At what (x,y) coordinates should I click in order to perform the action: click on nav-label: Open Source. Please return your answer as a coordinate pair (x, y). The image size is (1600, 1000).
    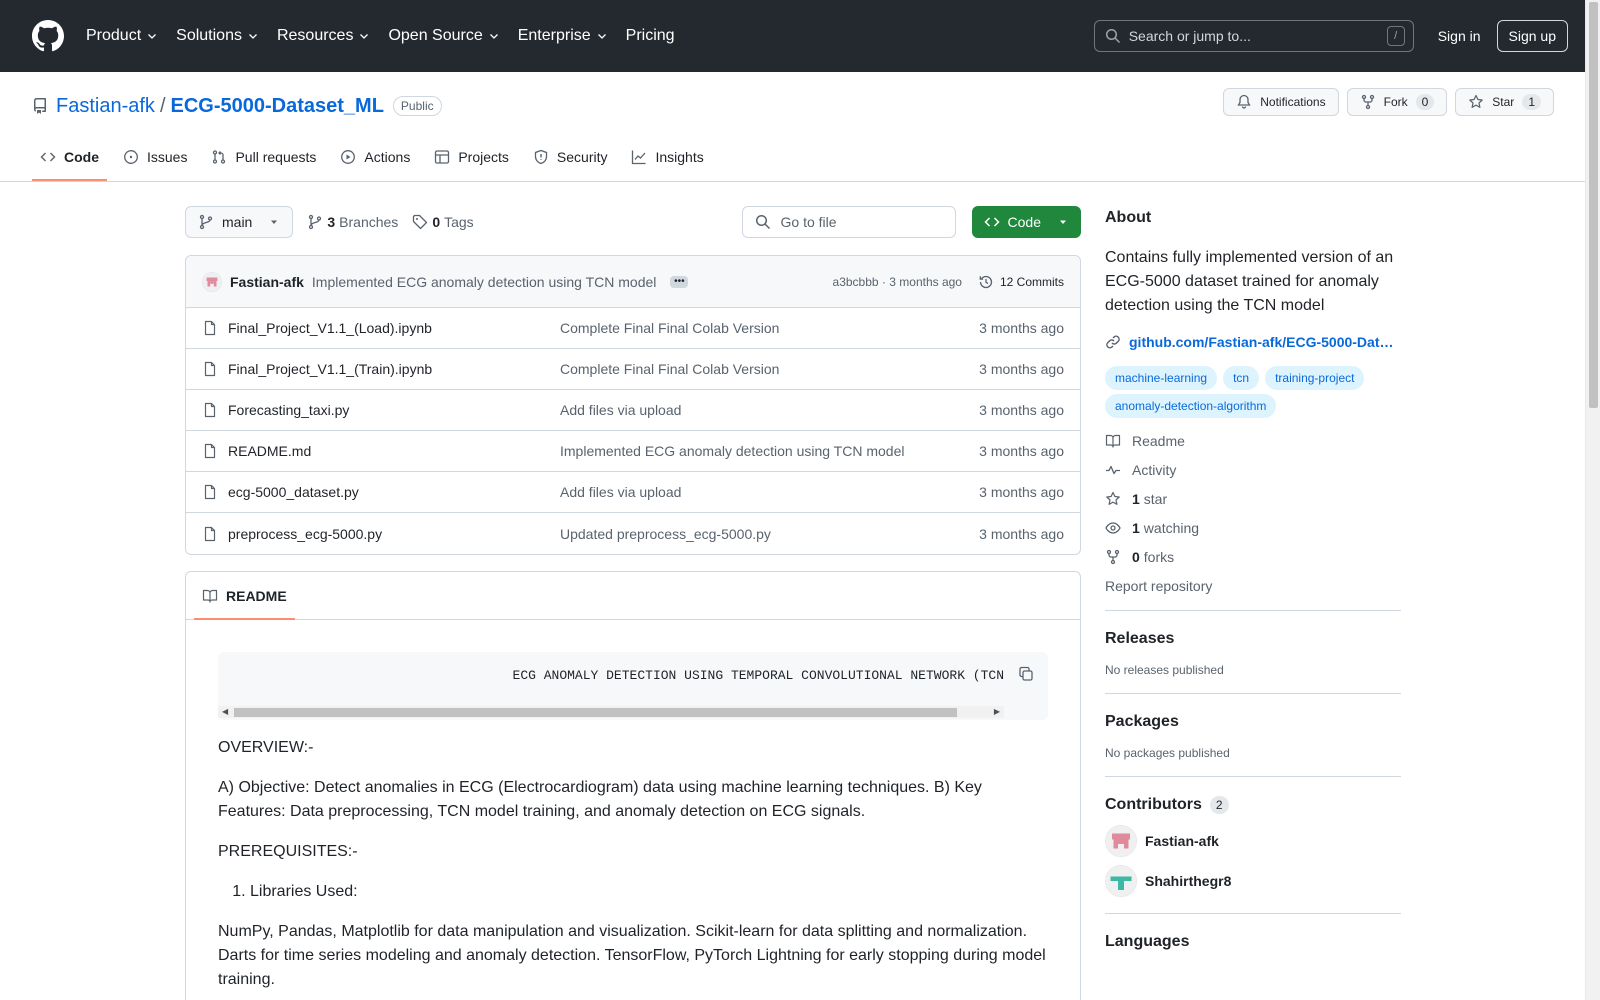
    Looking at the image, I should click on (435, 35).